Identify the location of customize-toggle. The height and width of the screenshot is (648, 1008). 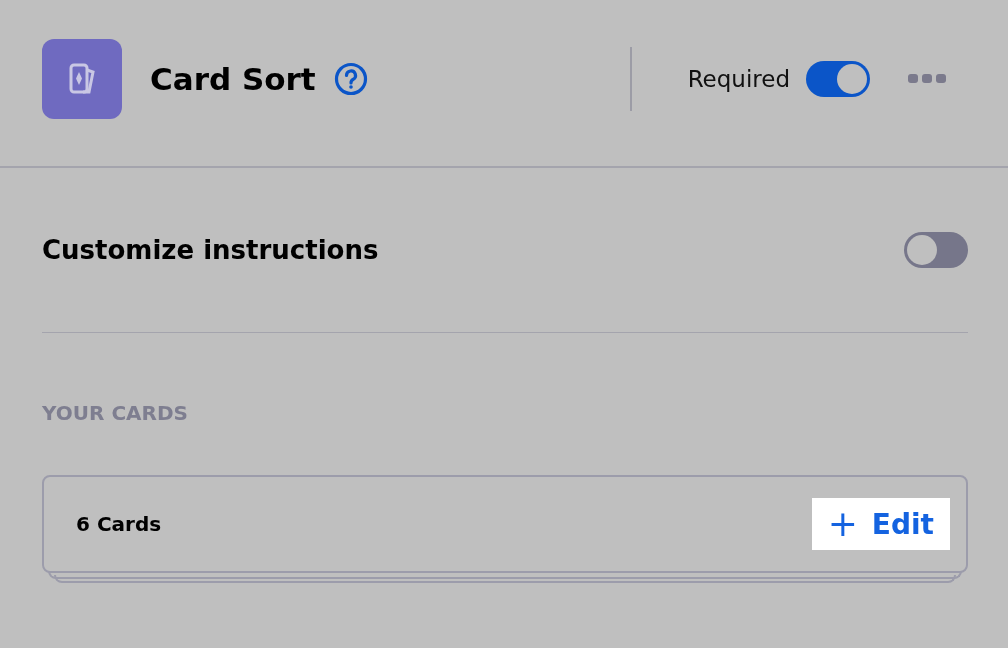
(936, 250).